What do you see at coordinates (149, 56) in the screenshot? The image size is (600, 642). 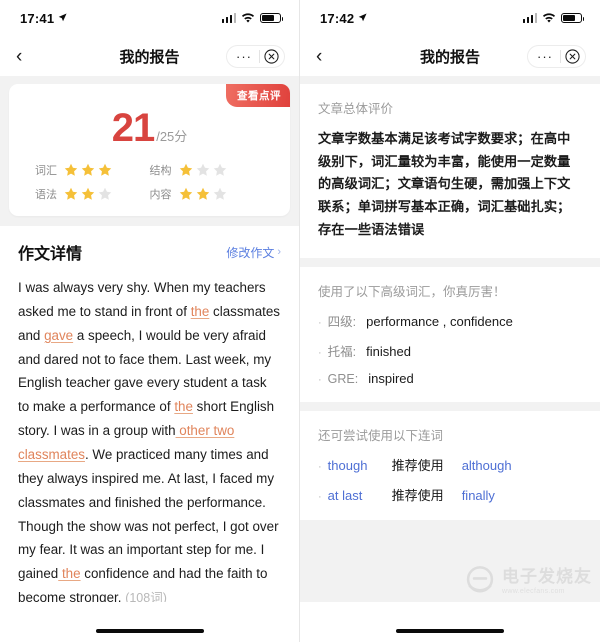 I see `nav-bar: ‹ 我的报告 ···` at bounding box center [149, 56].